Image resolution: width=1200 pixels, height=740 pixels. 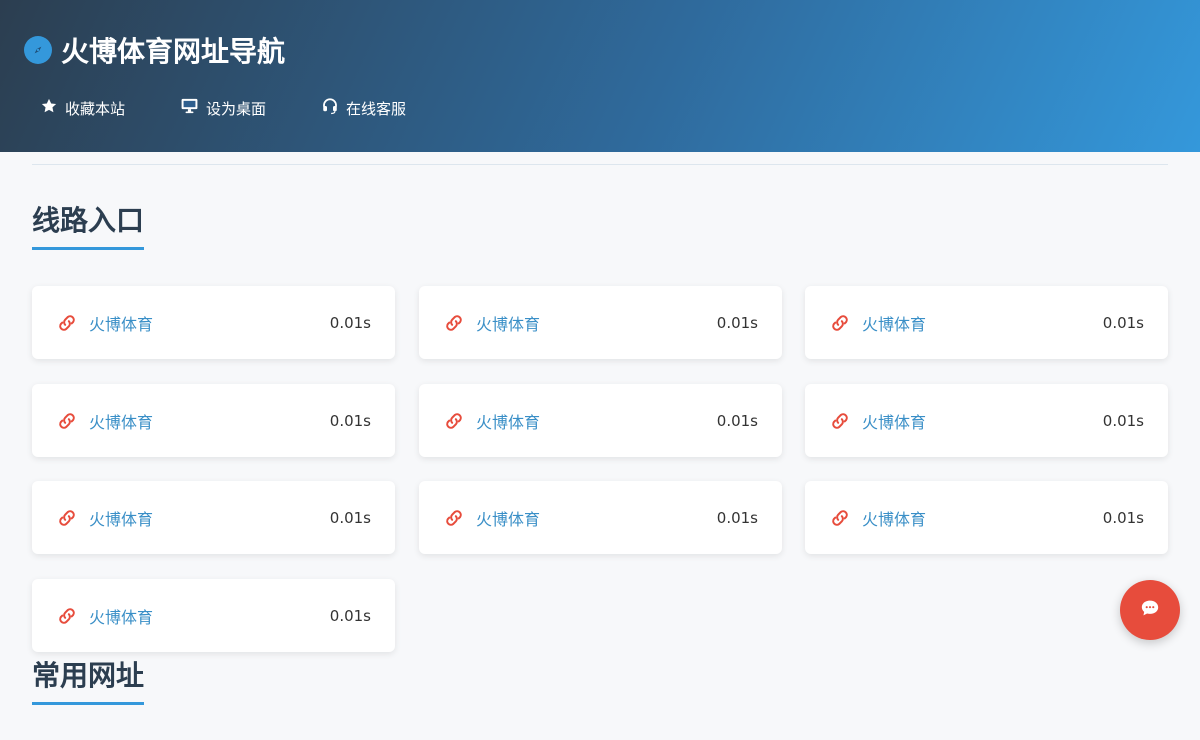 What do you see at coordinates (236, 108) in the screenshot?
I see `nav-label: 设为桌面` at bounding box center [236, 108].